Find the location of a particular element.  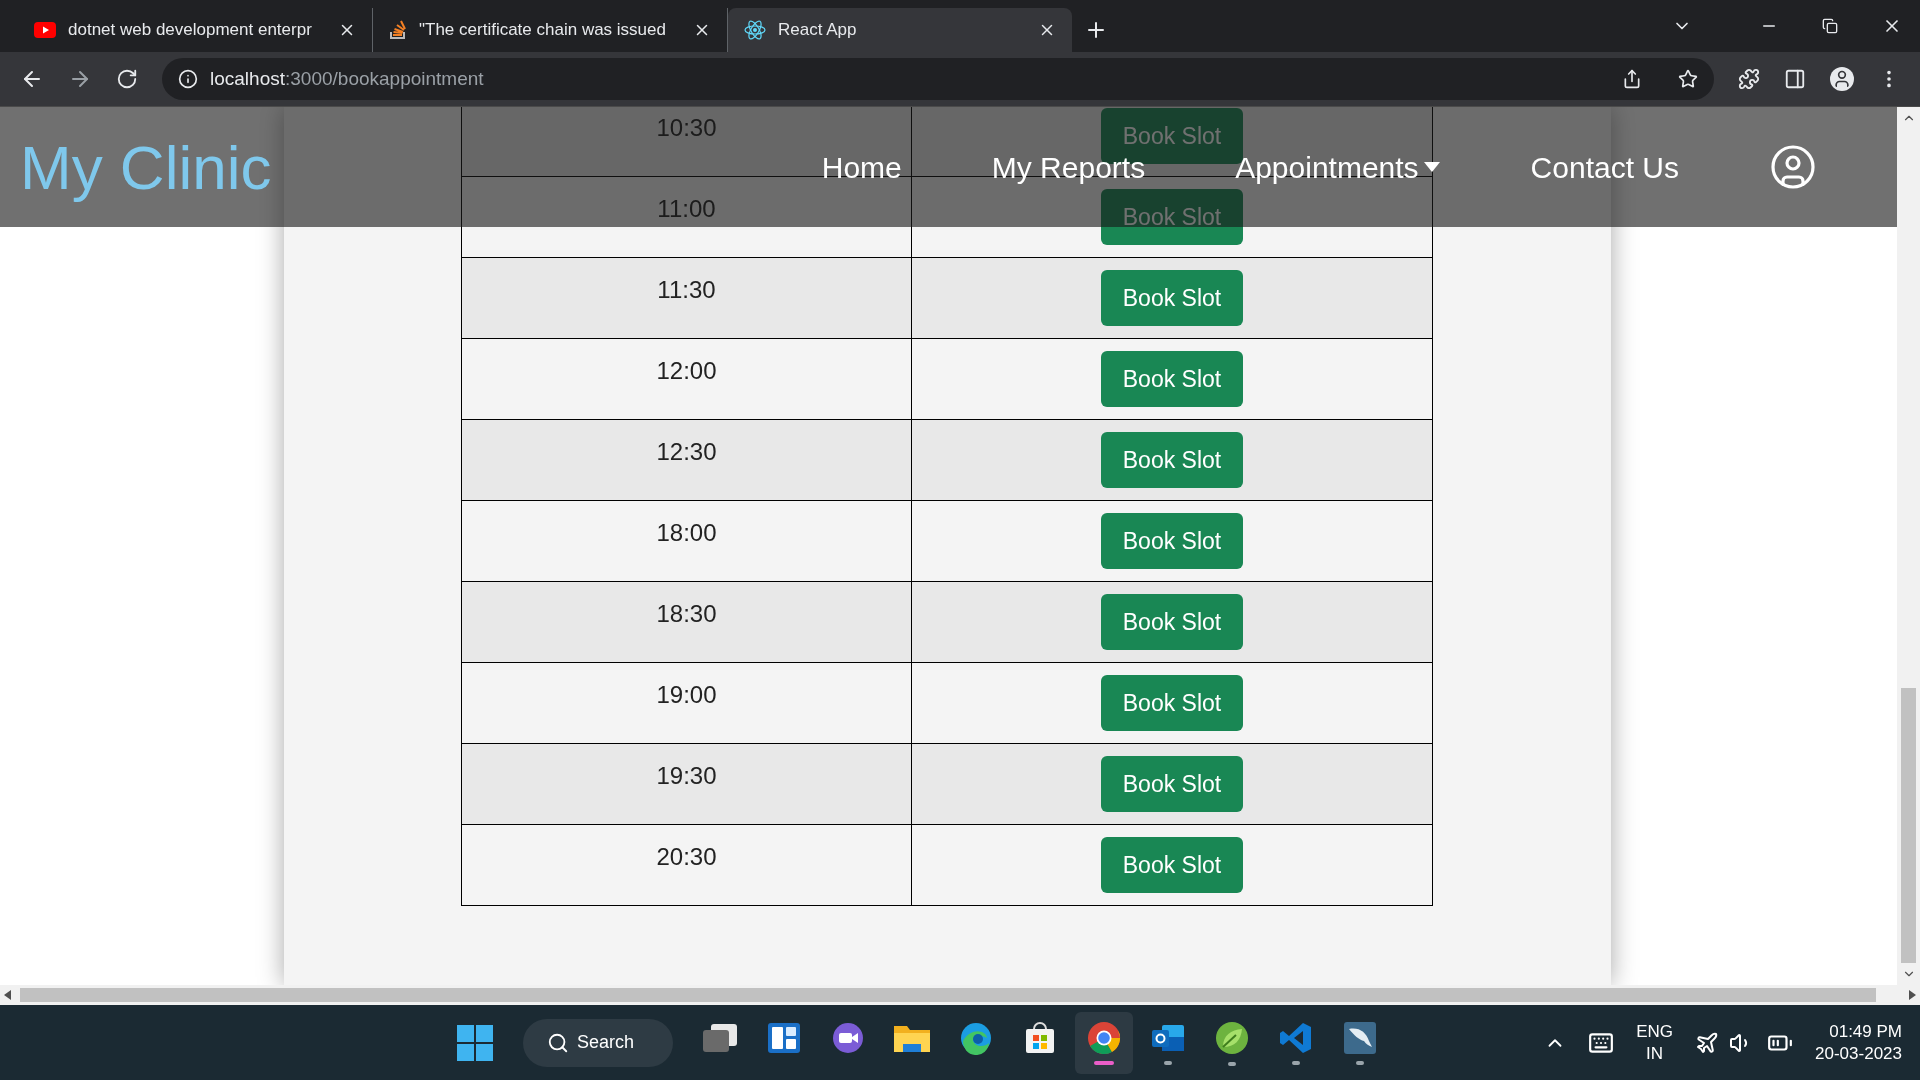

search-field: Search is located at coordinates (598, 1042).